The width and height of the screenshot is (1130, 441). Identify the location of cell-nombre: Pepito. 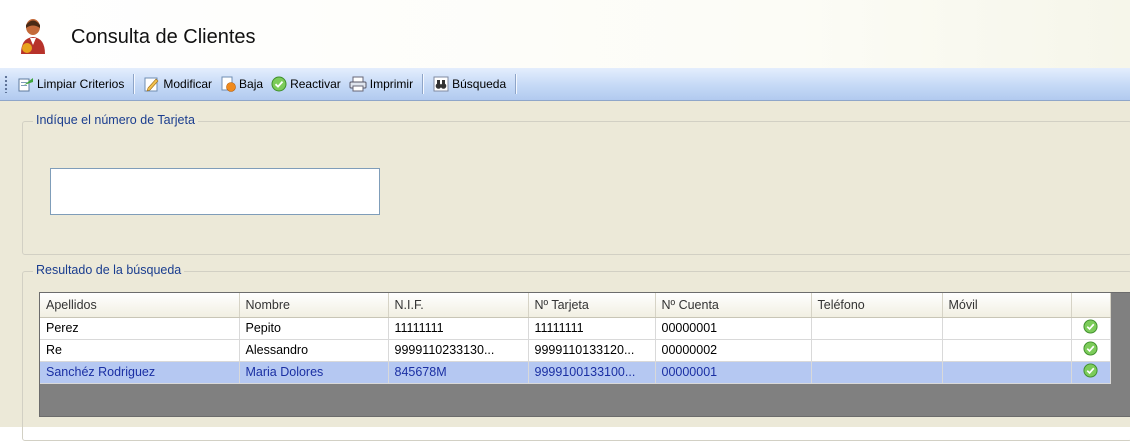
(314, 328).